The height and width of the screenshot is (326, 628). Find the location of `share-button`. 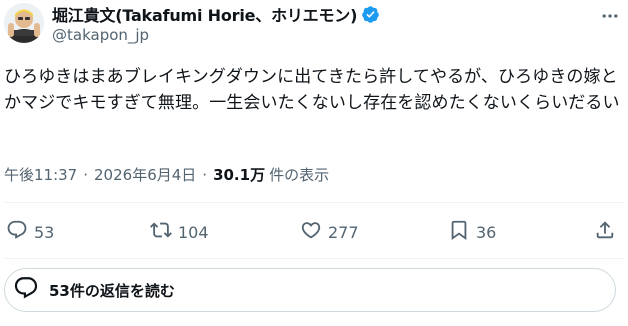

share-button is located at coordinates (605, 232).